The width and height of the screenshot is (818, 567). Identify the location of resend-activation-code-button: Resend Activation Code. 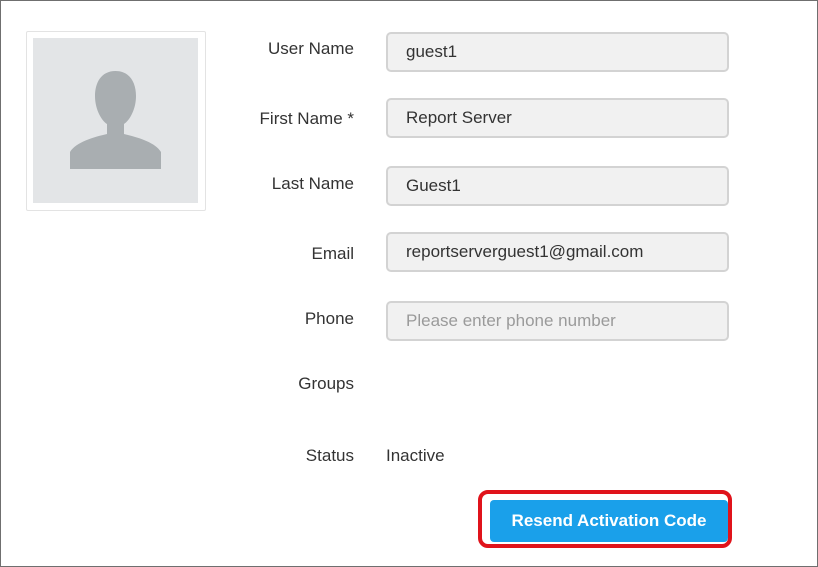
(609, 521).